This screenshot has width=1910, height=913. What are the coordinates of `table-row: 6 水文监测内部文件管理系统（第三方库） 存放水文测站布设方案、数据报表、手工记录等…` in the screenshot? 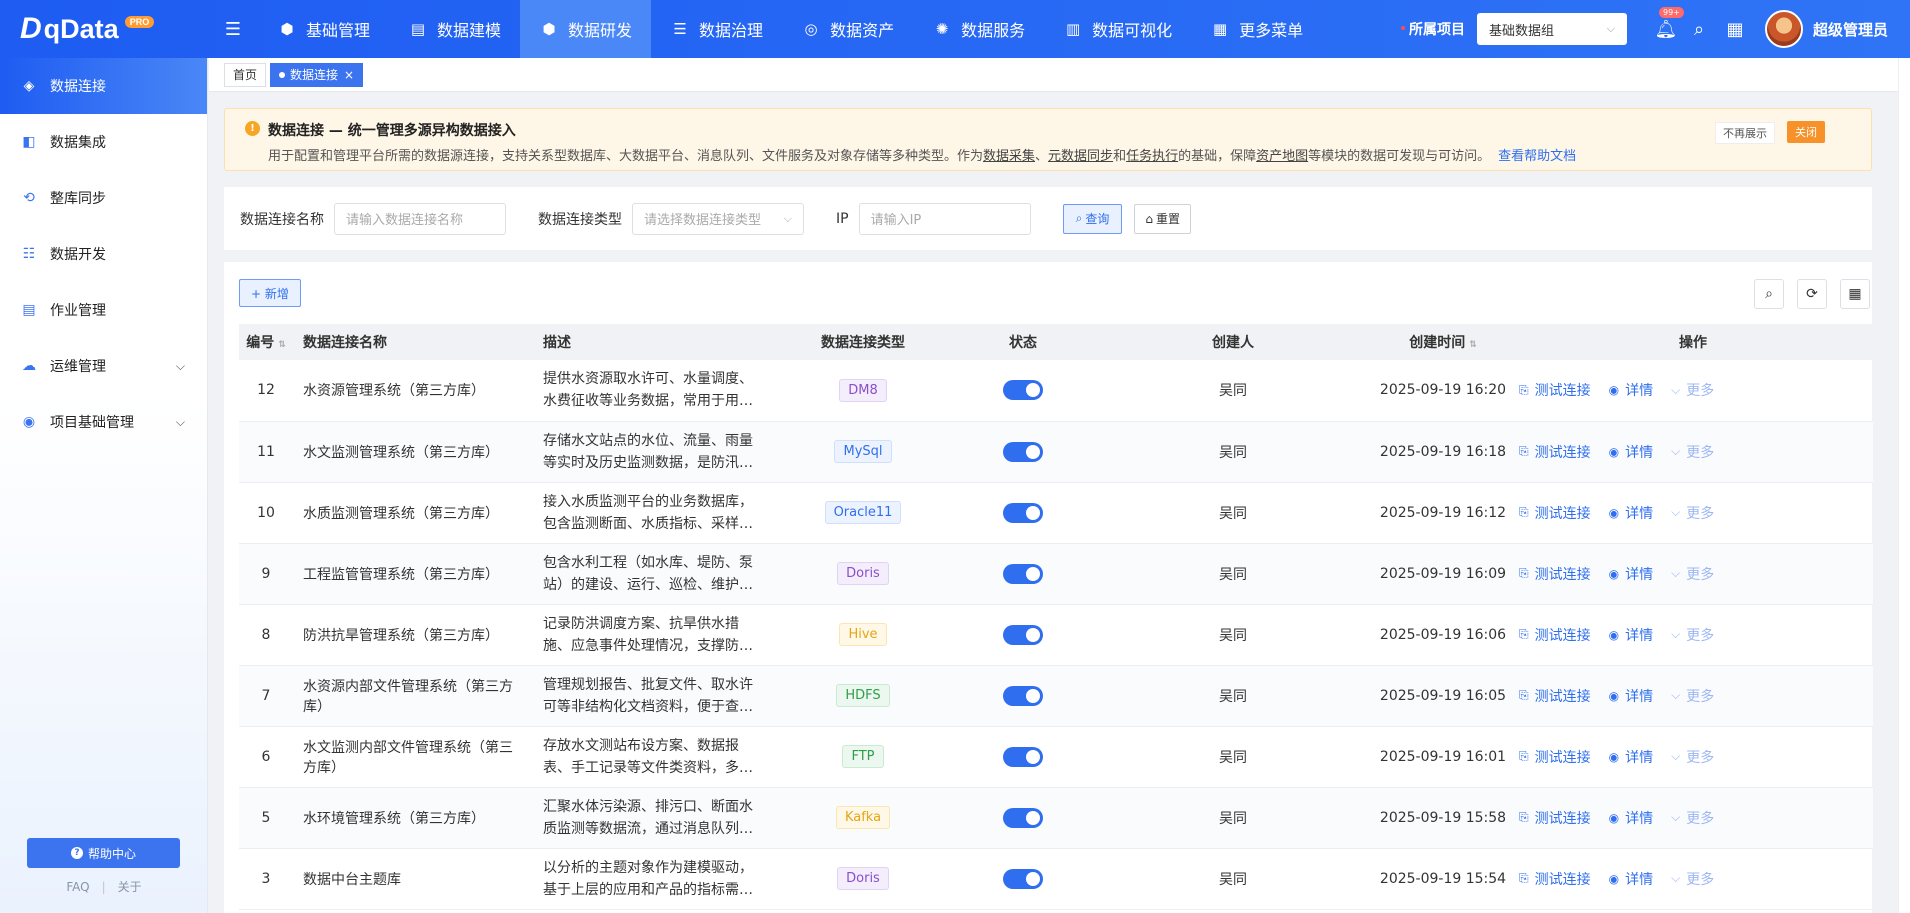 It's located at (1056, 757).